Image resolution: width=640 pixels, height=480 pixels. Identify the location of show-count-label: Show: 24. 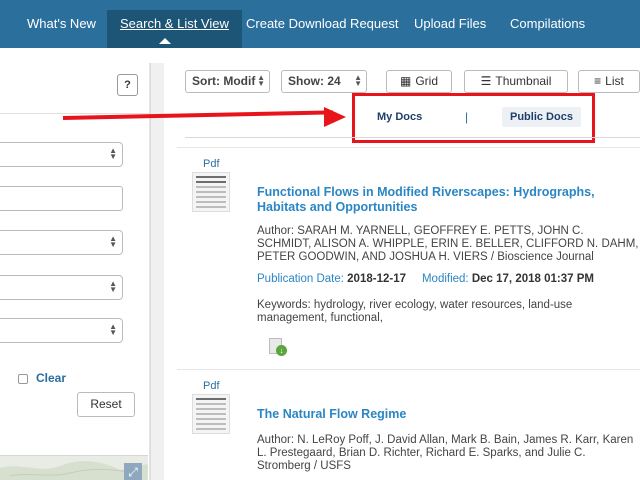
(314, 81).